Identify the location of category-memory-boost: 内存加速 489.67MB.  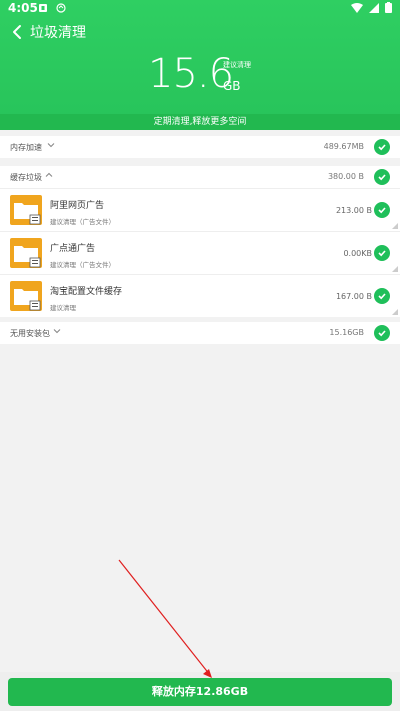
(200, 147).